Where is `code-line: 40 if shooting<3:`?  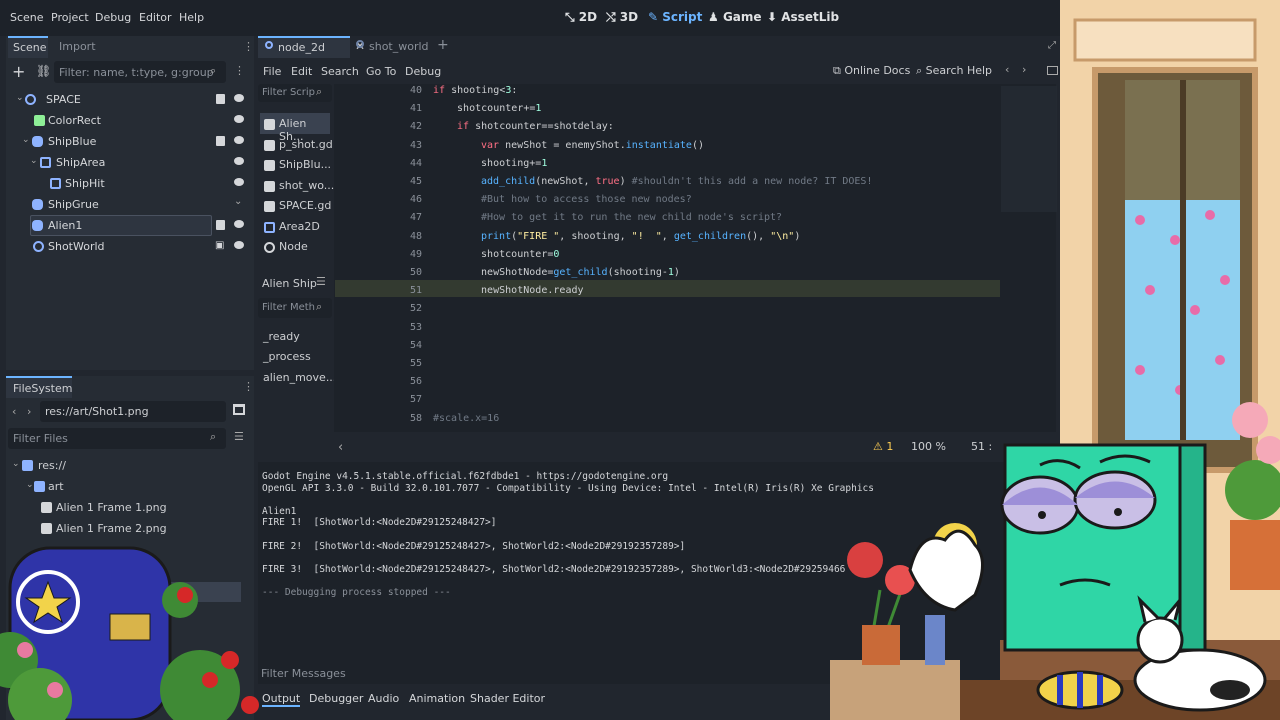
code-line: 40 if shooting<3: is located at coordinates (667, 91).